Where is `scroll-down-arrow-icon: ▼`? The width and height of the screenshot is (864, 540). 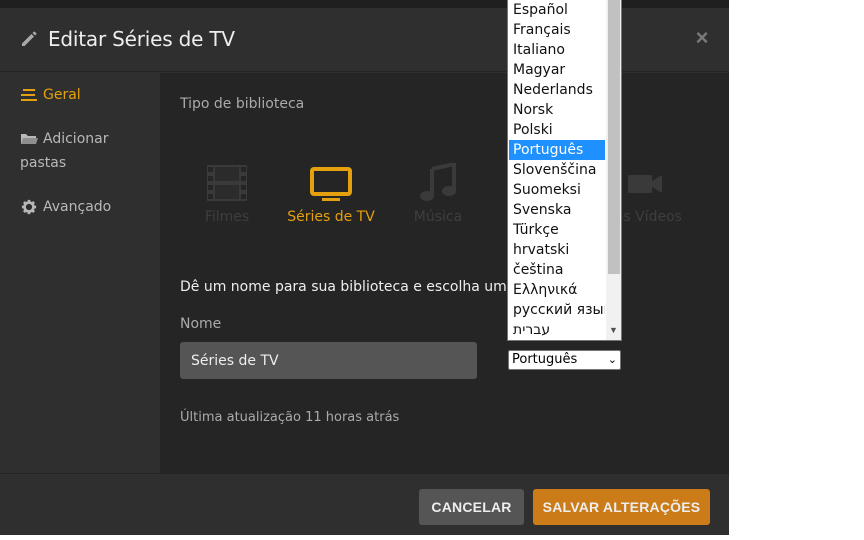
scroll-down-arrow-icon: ▼ is located at coordinates (613, 330).